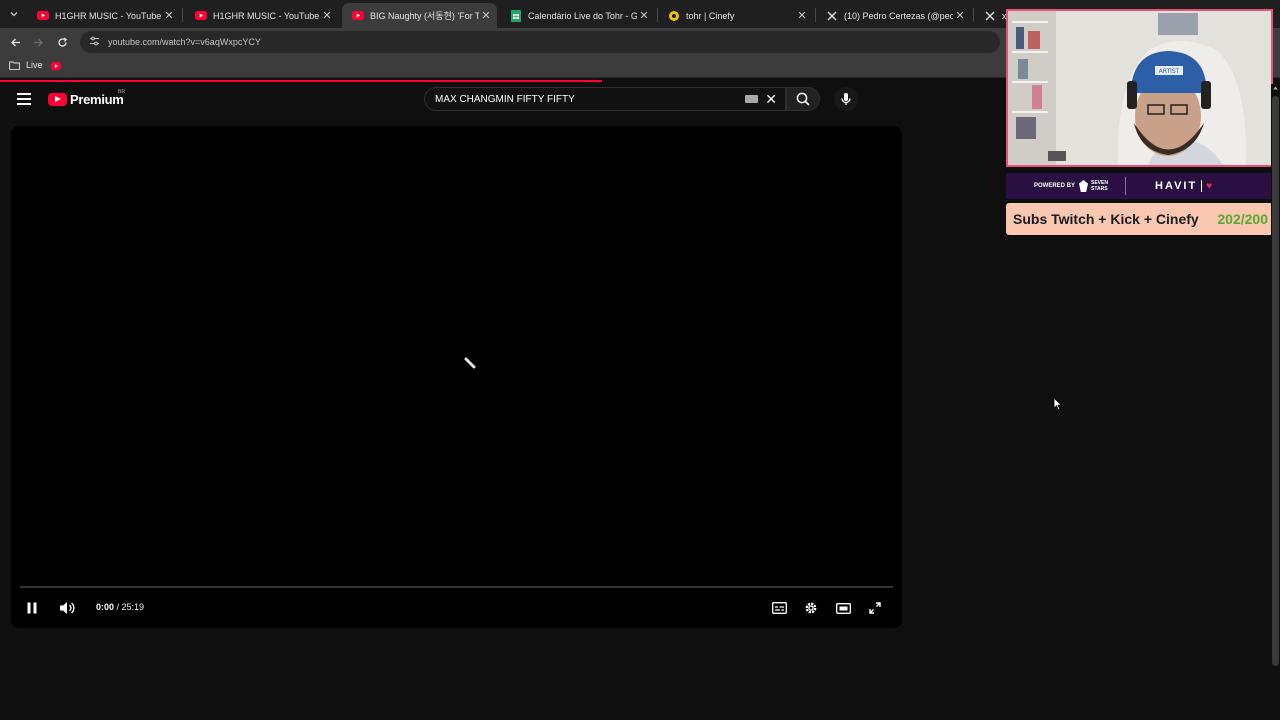 This screenshot has height=720, width=1280. Describe the element at coordinates (1209, 186) in the screenshot. I see `heart-icon: ♥` at that location.